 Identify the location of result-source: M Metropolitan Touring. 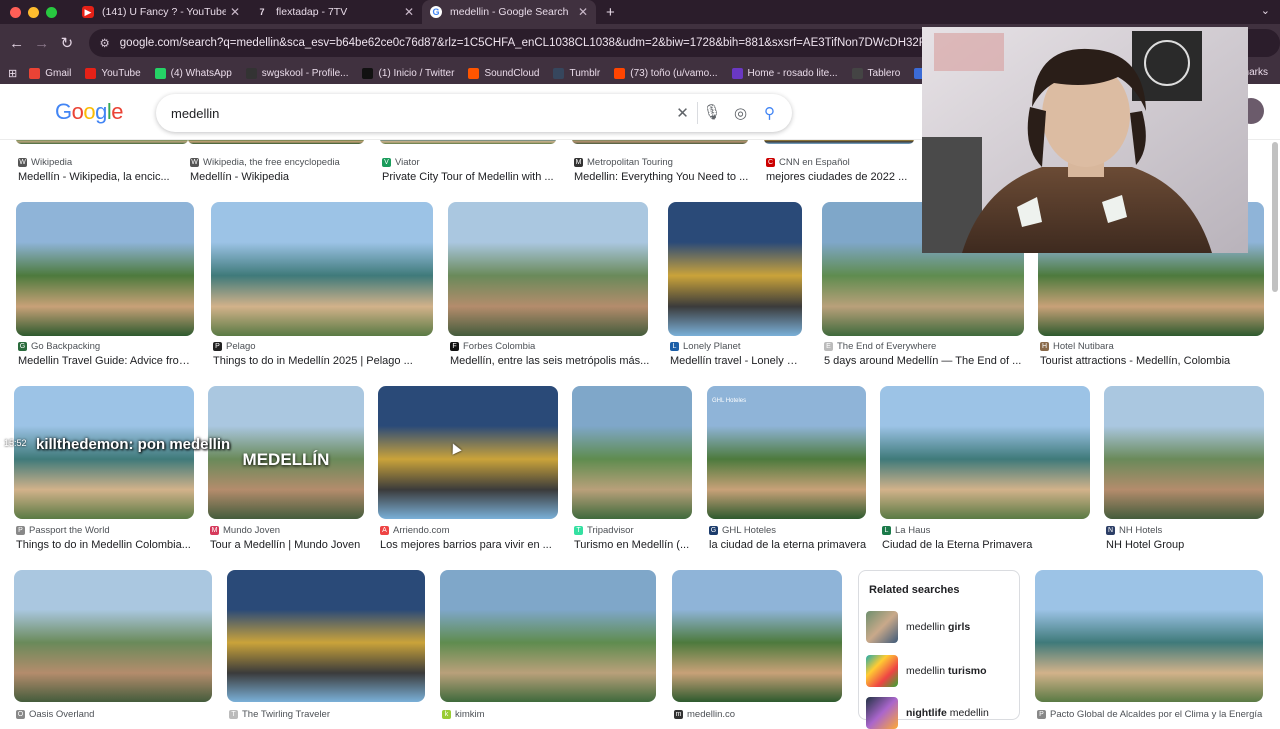
(662, 162).